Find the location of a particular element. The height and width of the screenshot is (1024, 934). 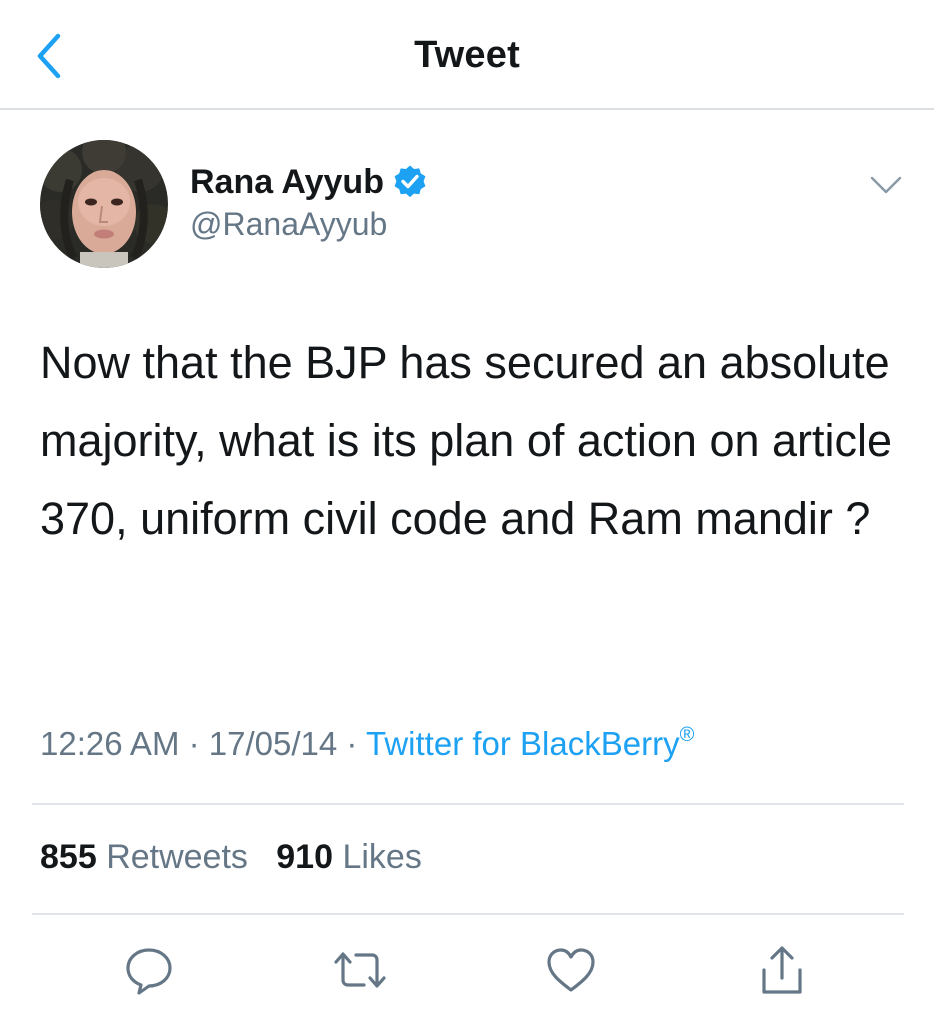

reply-button is located at coordinates (149, 970).